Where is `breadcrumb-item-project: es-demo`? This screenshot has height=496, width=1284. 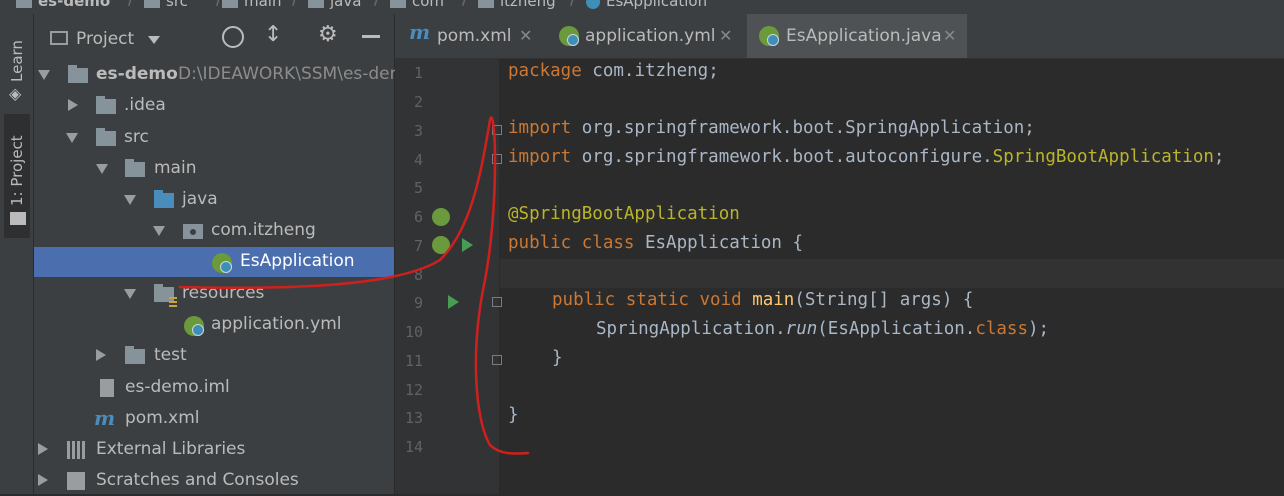
breadcrumb-item-project: es-demo is located at coordinates (63, 5).